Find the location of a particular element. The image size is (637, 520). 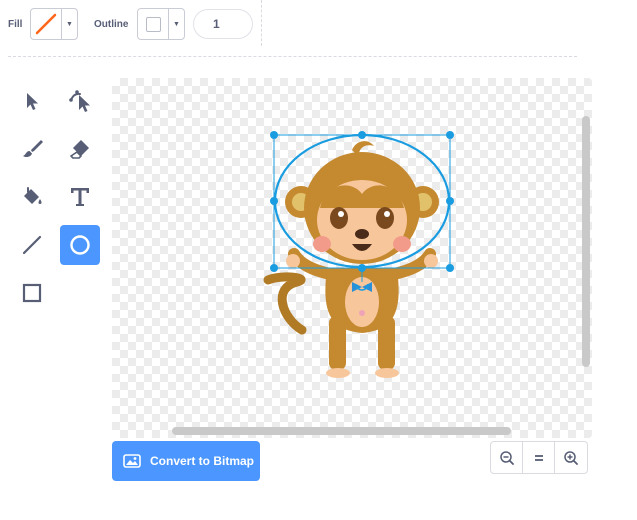

convert-to-bitmap-button: Convert to Bitmap is located at coordinates (186, 461).